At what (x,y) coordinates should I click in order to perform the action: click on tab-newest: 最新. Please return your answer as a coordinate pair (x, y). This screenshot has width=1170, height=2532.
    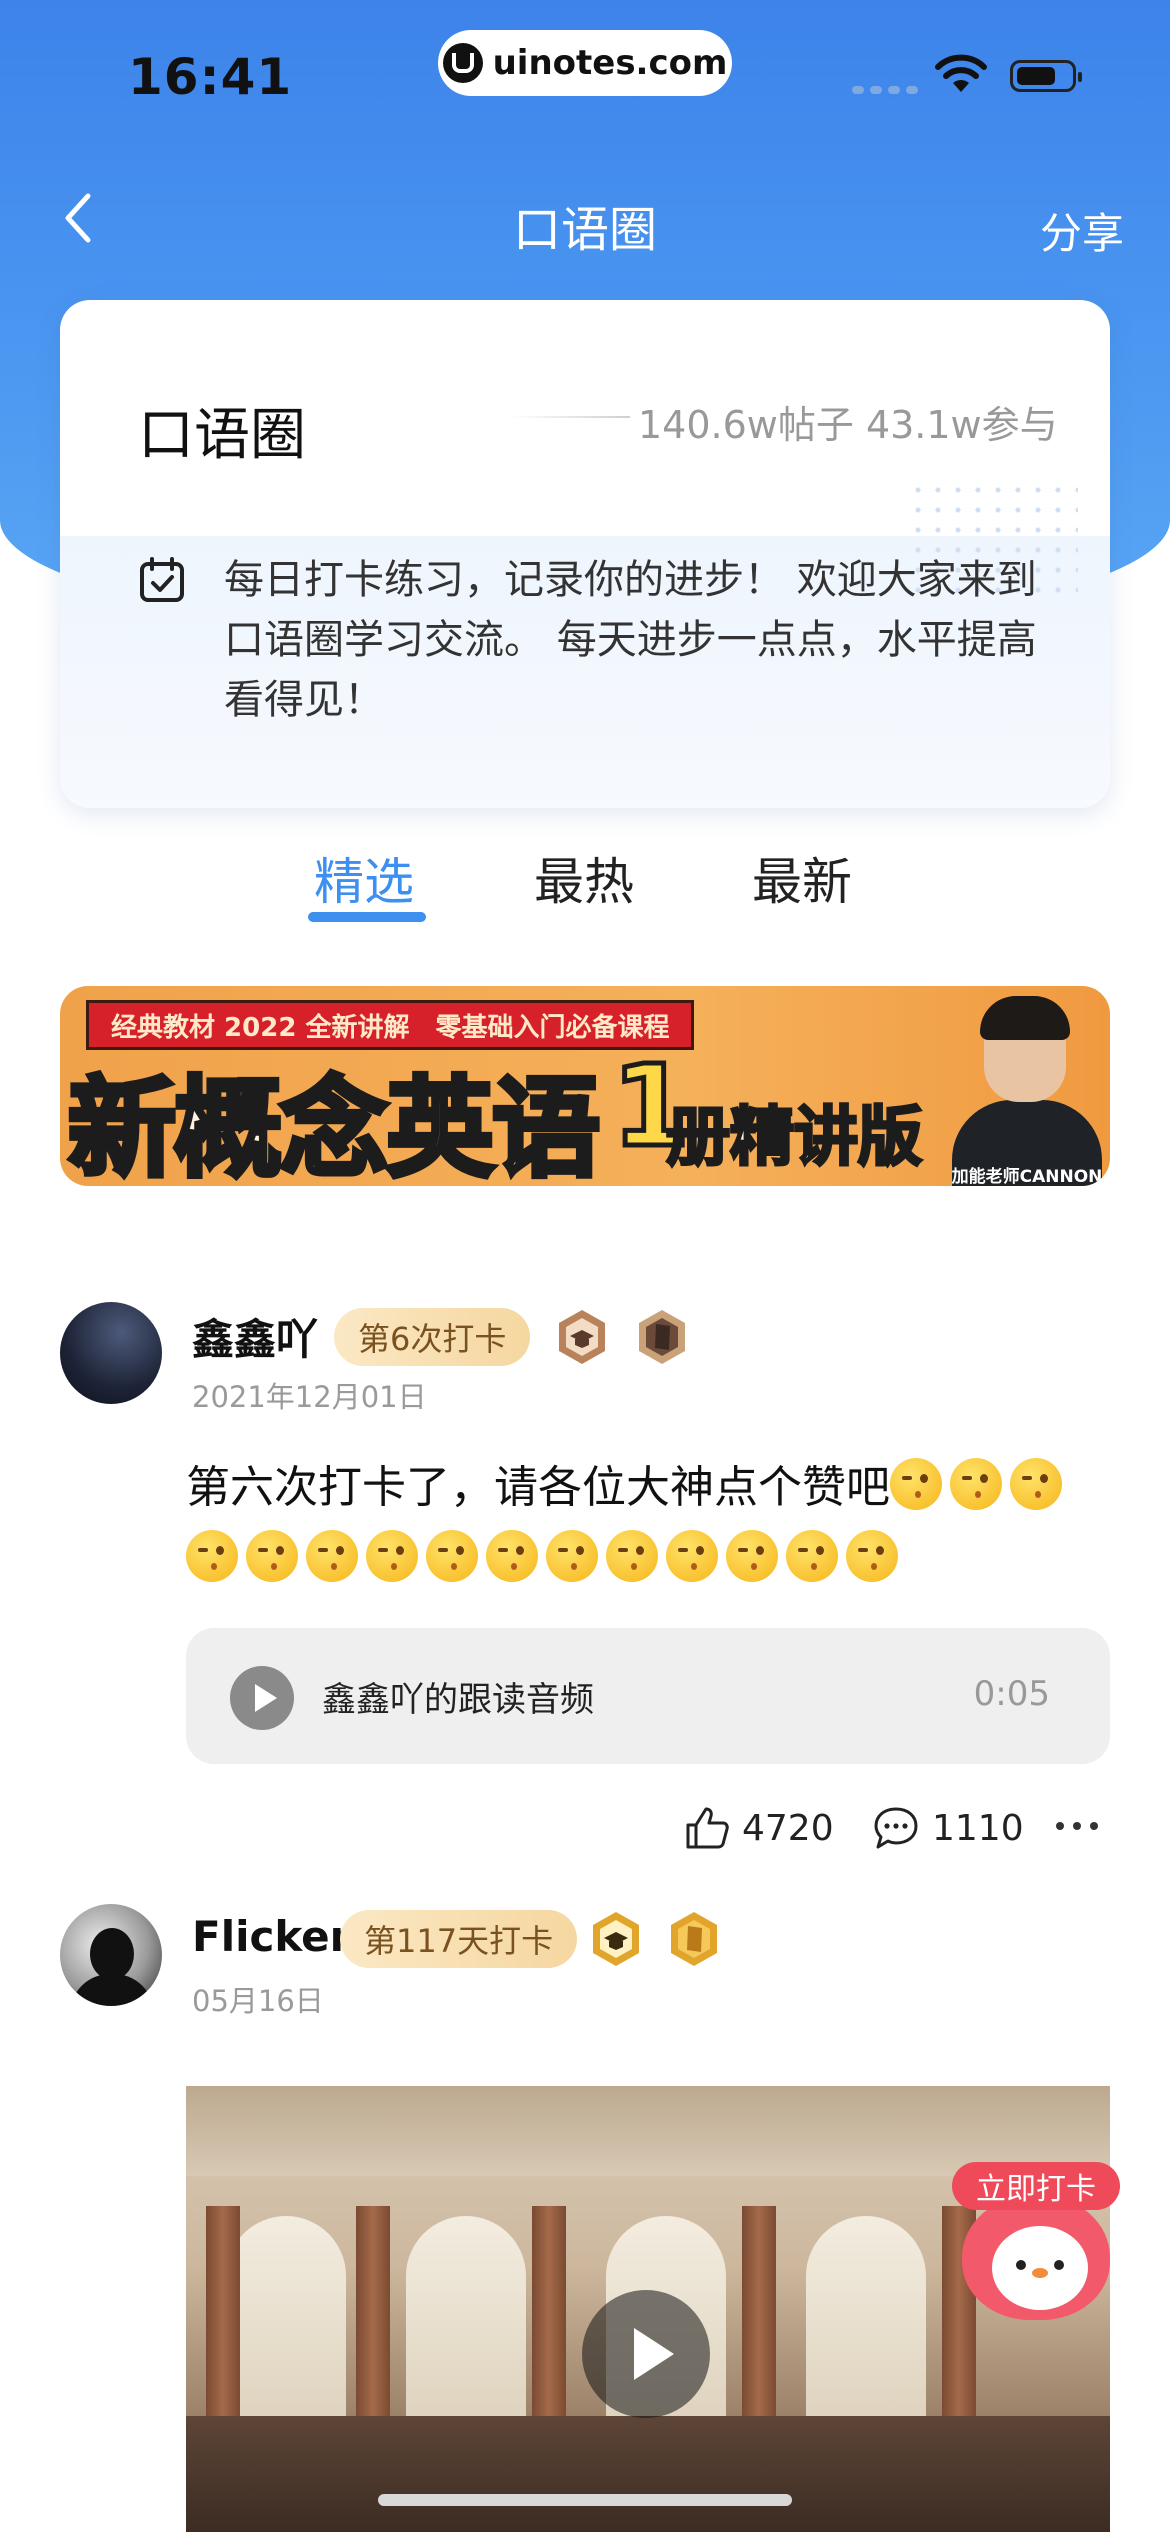
    Looking at the image, I should click on (802, 878).